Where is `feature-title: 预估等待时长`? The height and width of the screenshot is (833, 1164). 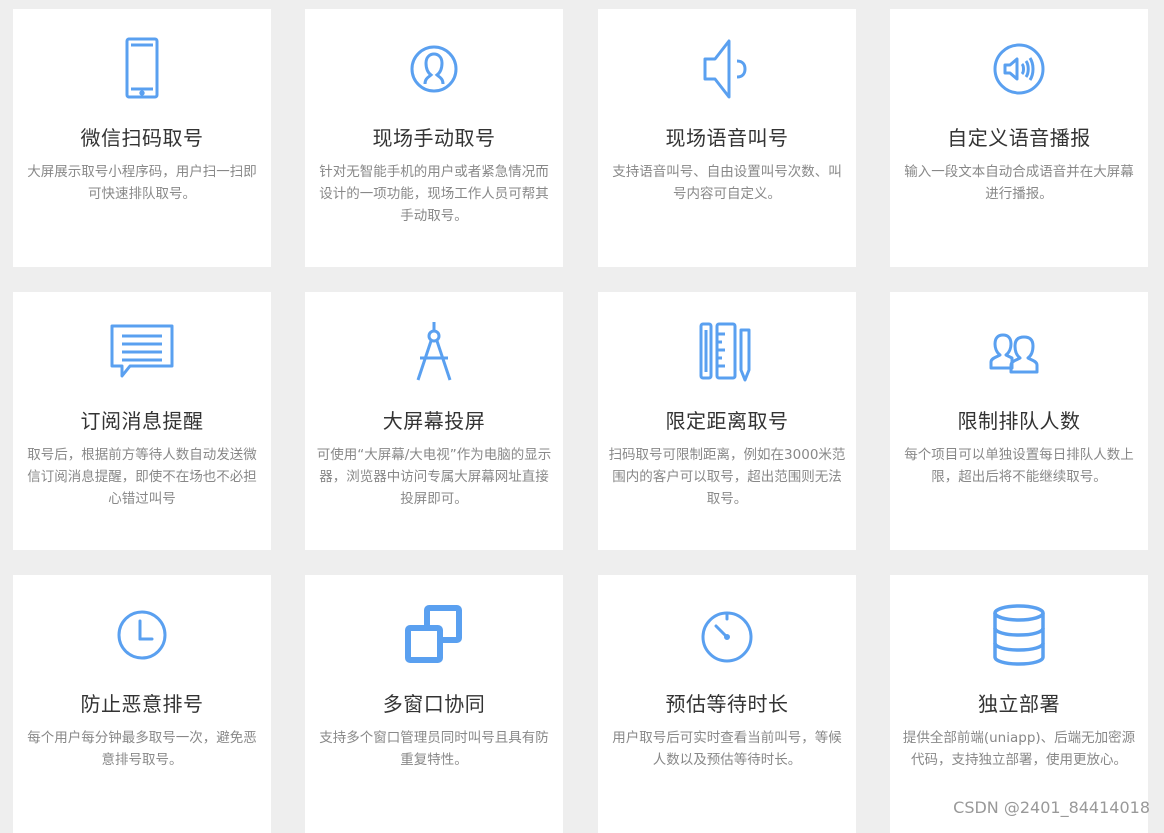
feature-title: 预估等待时长 is located at coordinates (727, 704).